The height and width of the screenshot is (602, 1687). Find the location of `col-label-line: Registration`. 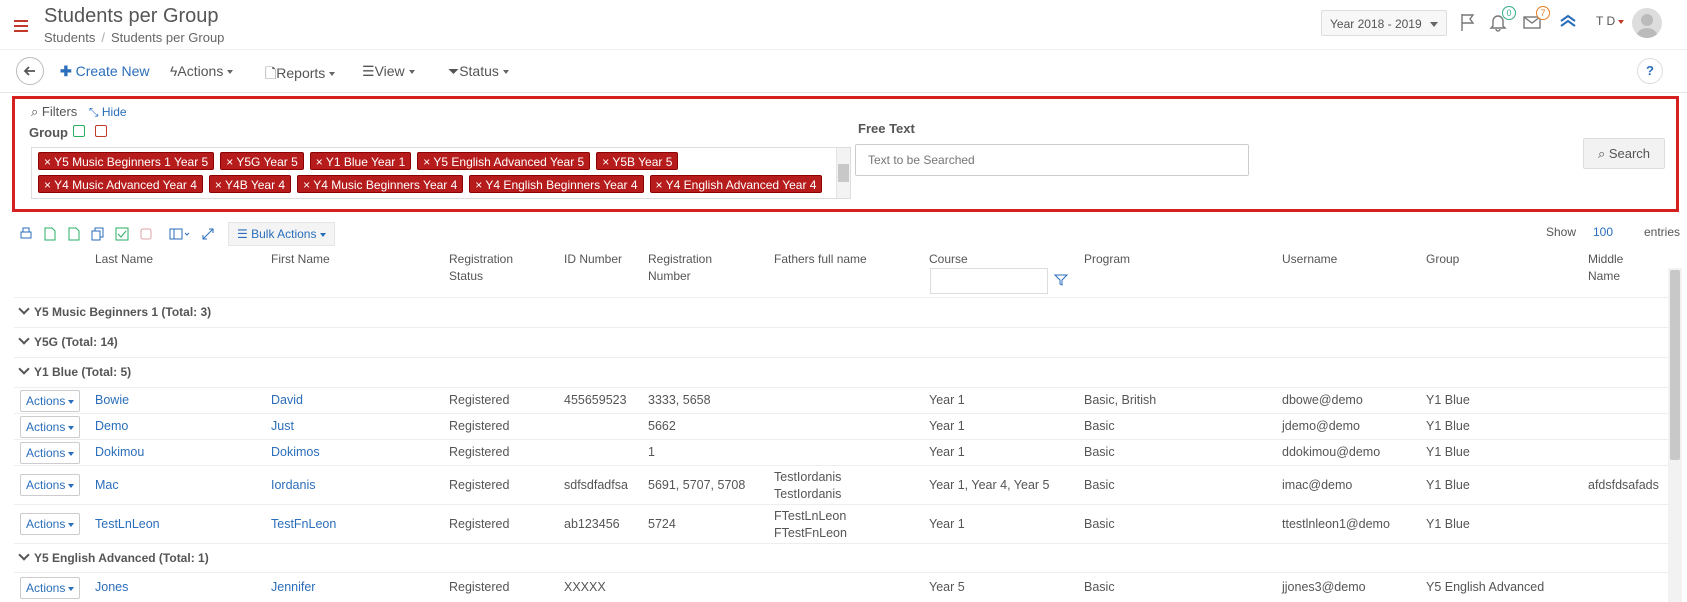

col-label-line: Registration is located at coordinates (481, 259).